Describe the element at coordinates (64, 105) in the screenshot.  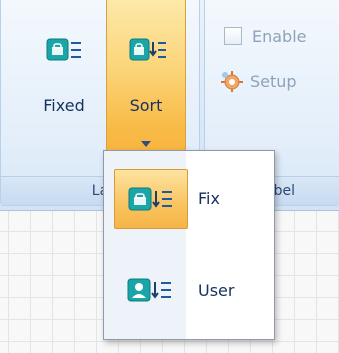
I see `fixed-button-label: Fixed` at that location.